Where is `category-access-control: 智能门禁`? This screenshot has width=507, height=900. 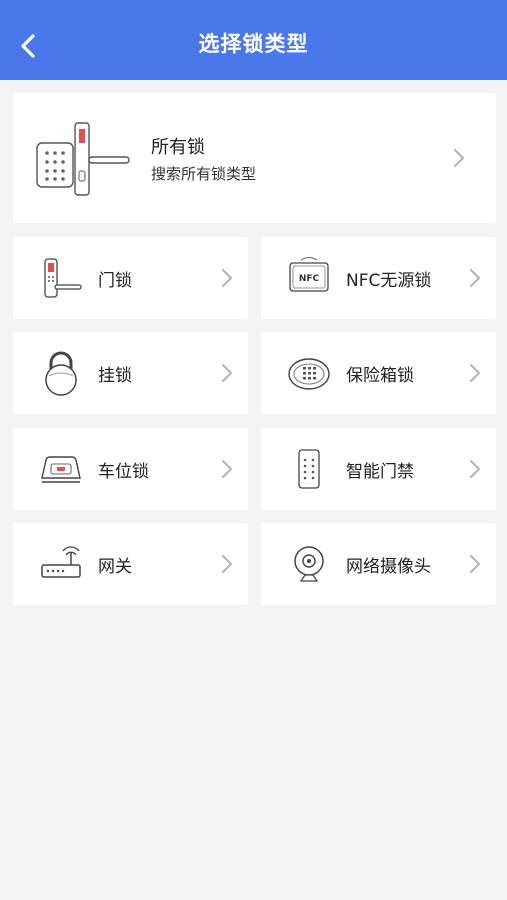
category-access-control: 智能门禁 is located at coordinates (378, 469).